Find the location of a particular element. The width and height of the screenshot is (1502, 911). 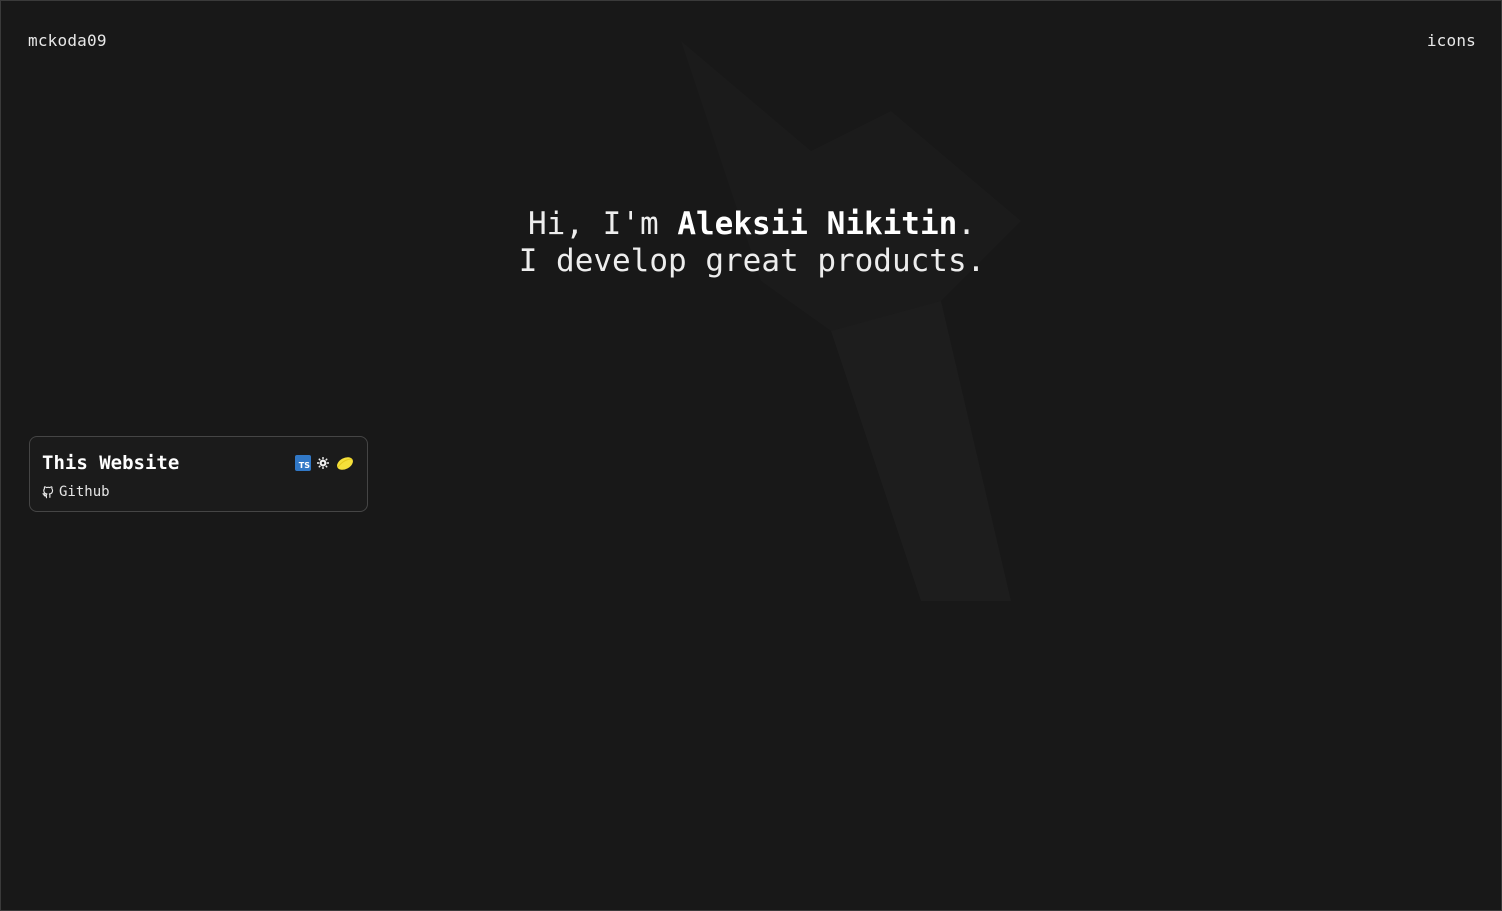

github-icon is located at coordinates (48, 491).